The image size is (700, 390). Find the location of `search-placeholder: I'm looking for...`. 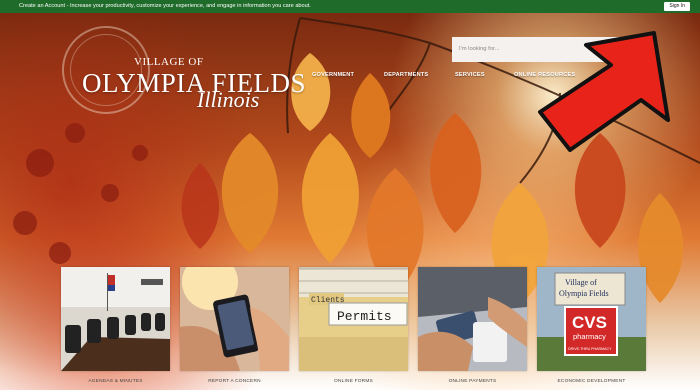

search-placeholder: I'm looking for... is located at coordinates (479, 49).